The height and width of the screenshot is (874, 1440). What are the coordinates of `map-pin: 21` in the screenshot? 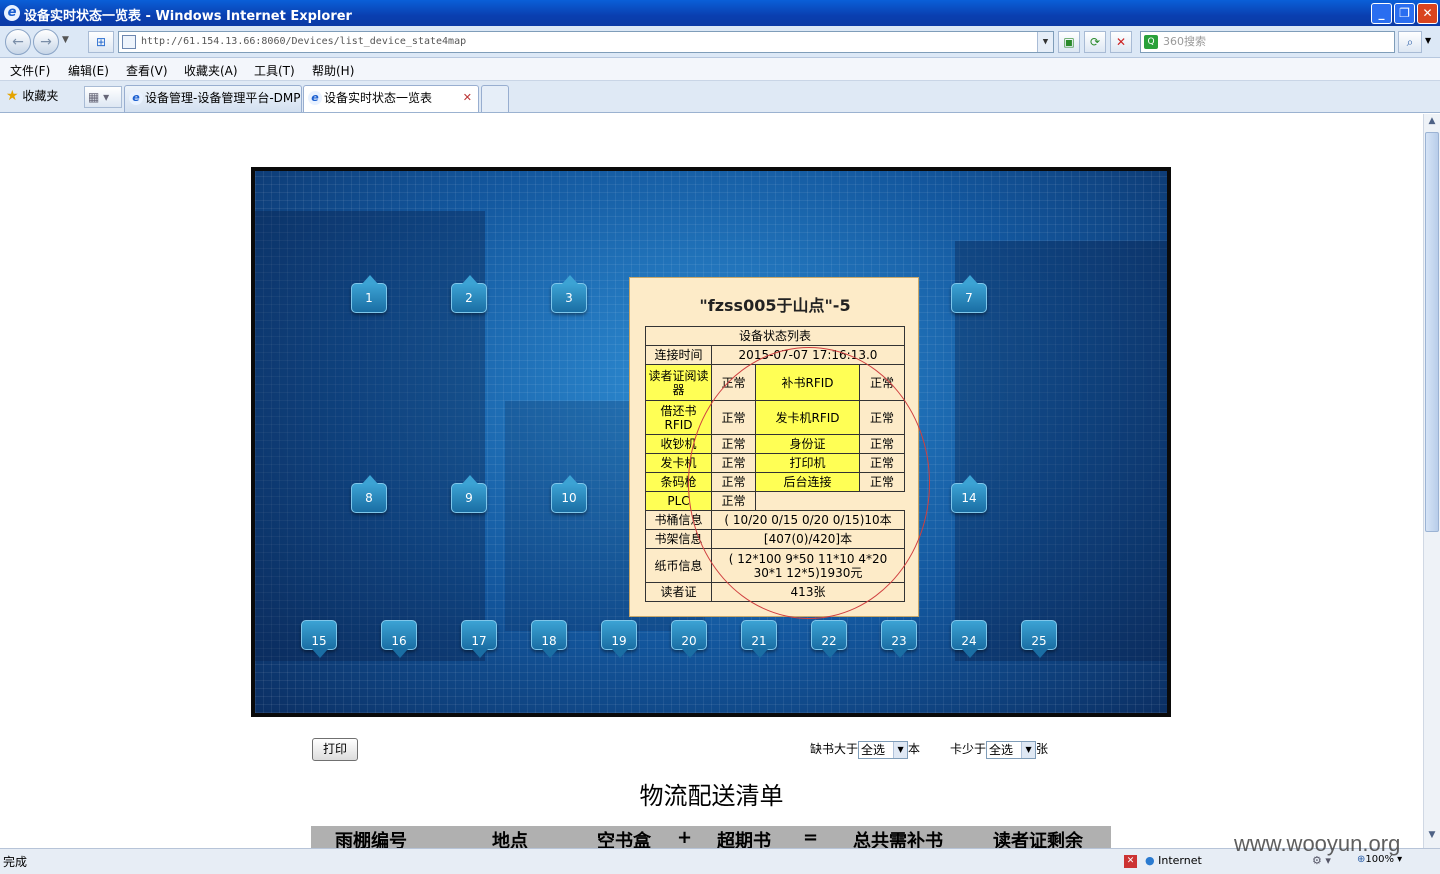 It's located at (759, 639).